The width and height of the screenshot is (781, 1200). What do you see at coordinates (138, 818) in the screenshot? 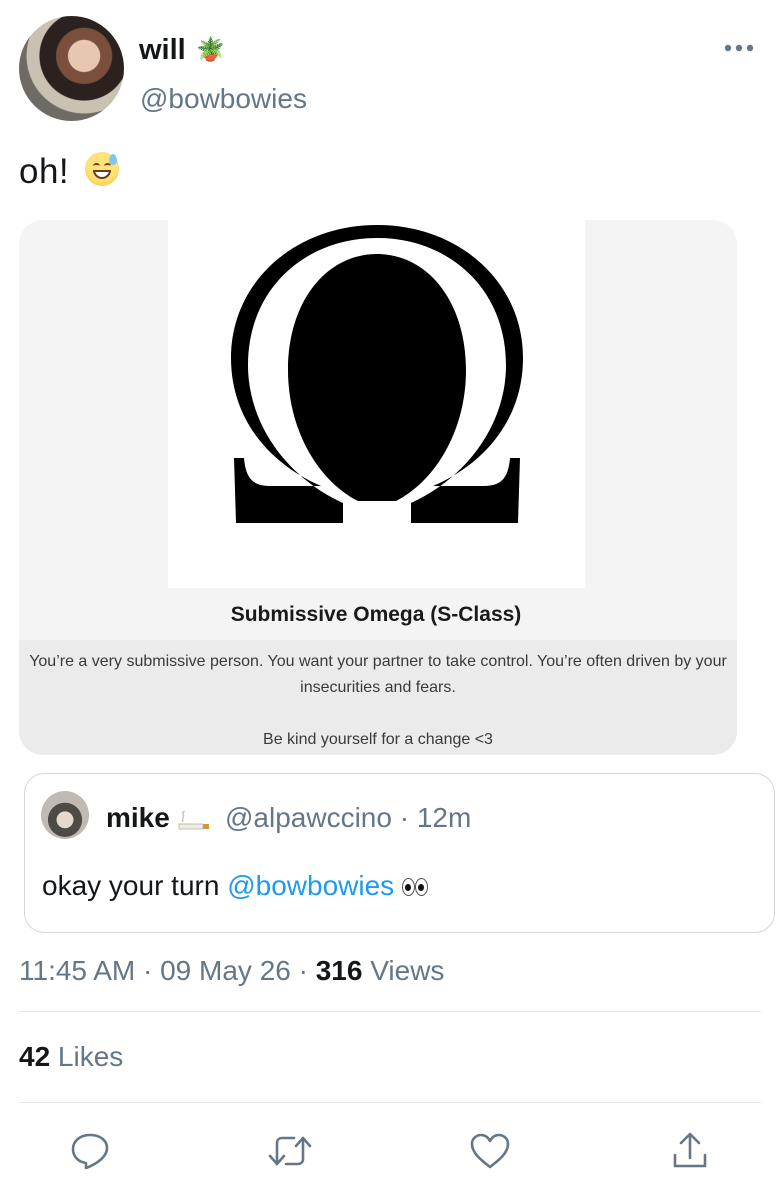
I see `quoted-author-display-name: mike` at bounding box center [138, 818].